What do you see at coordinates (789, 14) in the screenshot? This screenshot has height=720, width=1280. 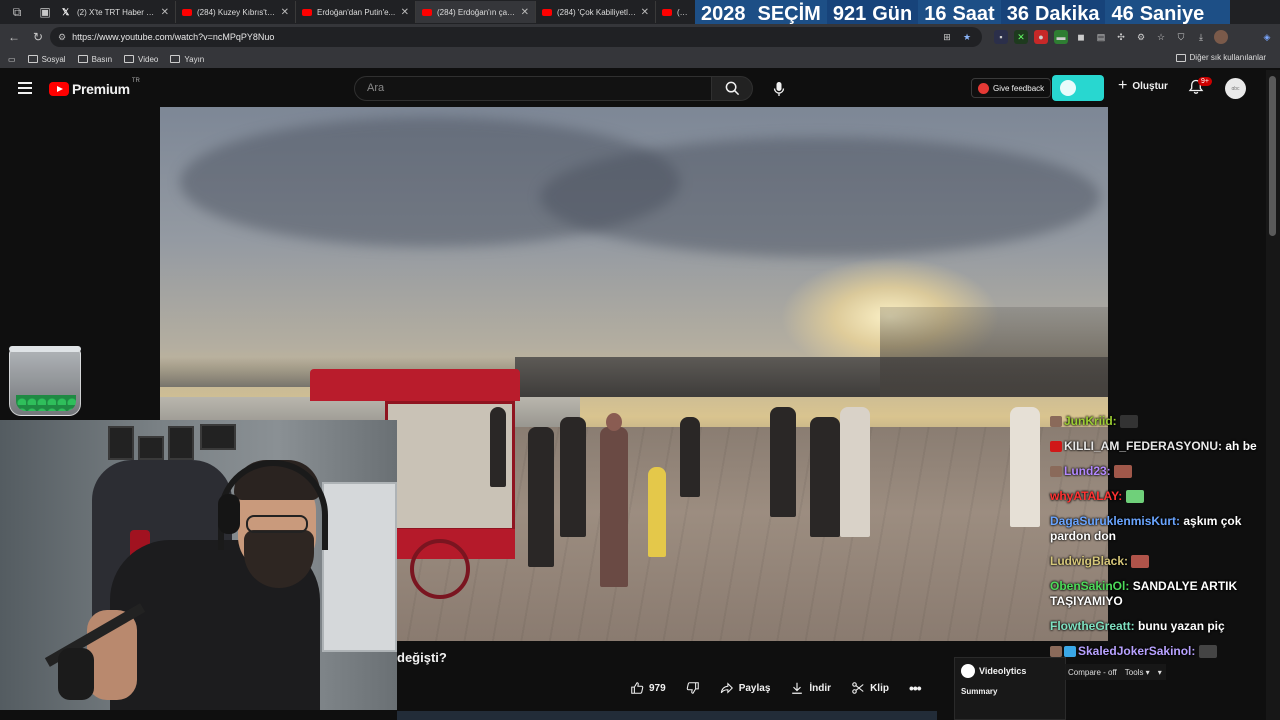 I see `countdown-label: SEÇİM` at bounding box center [789, 14].